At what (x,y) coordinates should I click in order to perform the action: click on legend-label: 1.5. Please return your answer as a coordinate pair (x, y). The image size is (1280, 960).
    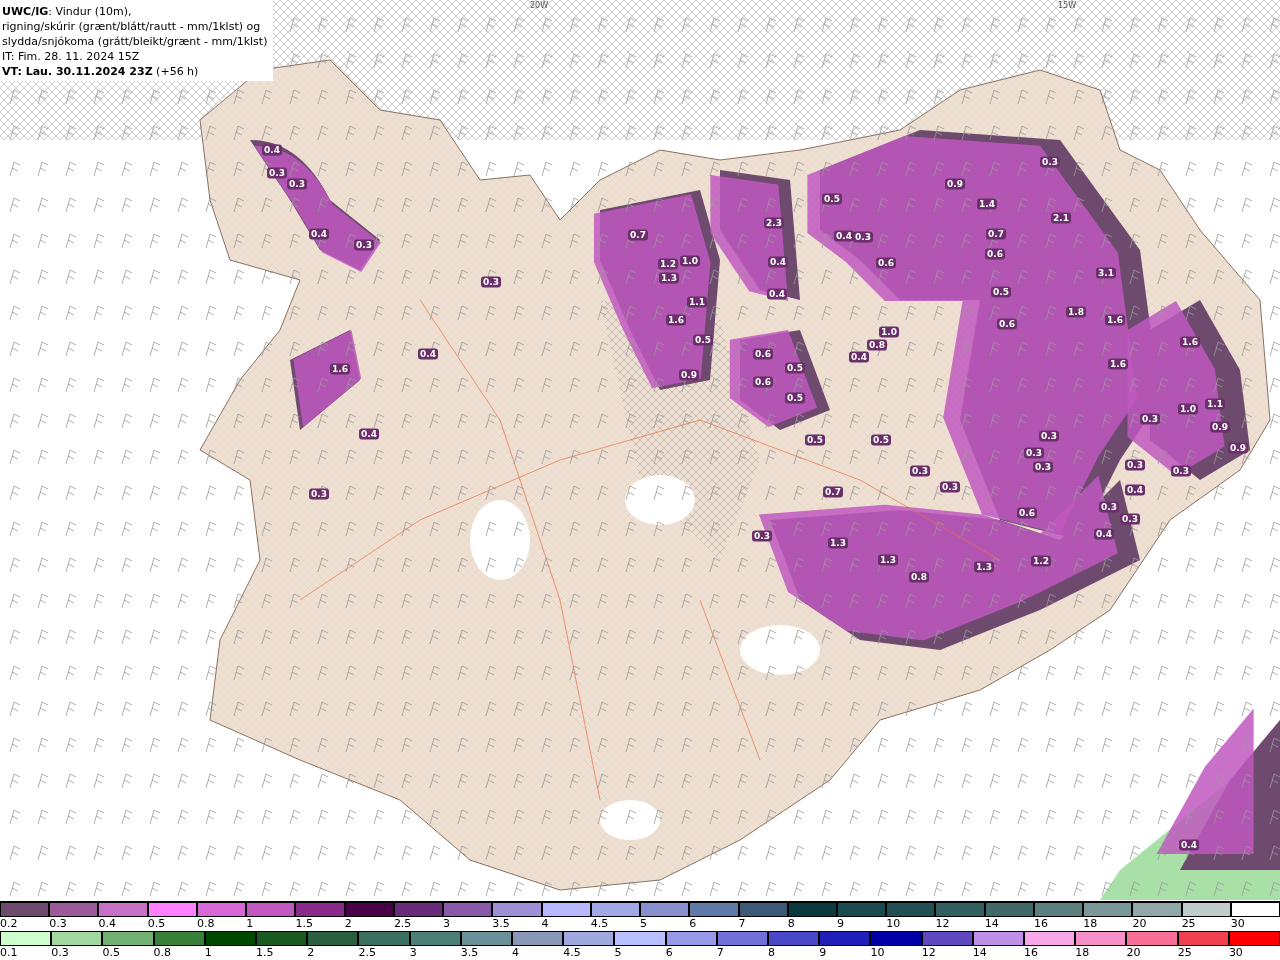
    Looking at the image, I should click on (265, 953).